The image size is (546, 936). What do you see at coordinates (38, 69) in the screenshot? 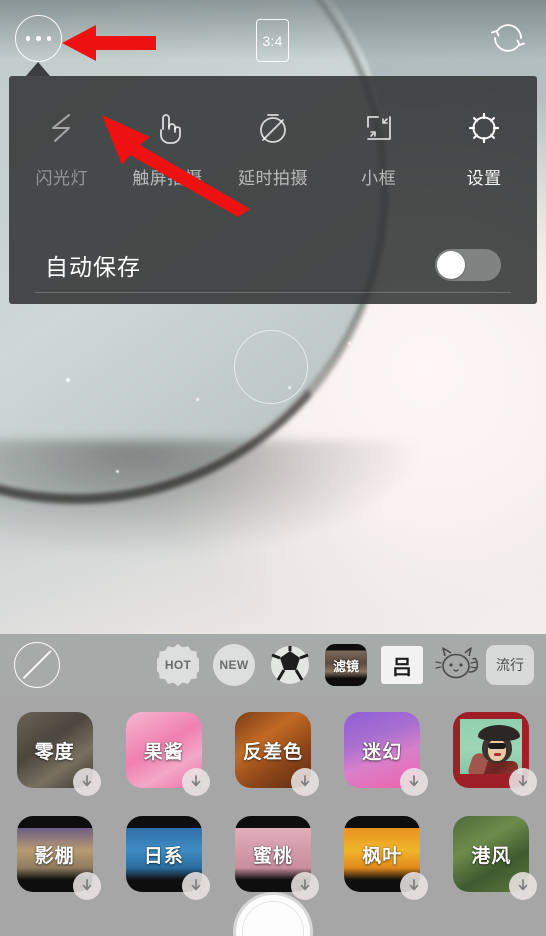
I see `panel-caret` at bounding box center [38, 69].